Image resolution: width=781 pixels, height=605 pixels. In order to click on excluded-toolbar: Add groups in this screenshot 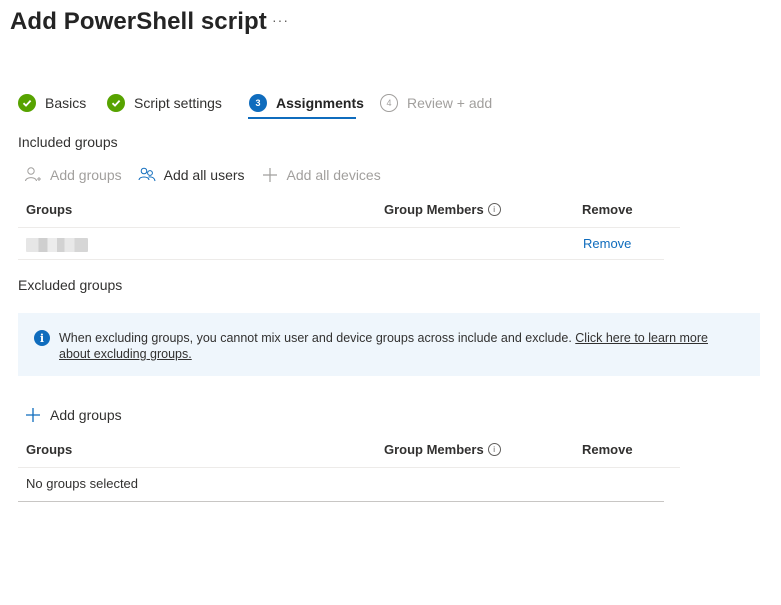, I will do `click(81, 415)`.